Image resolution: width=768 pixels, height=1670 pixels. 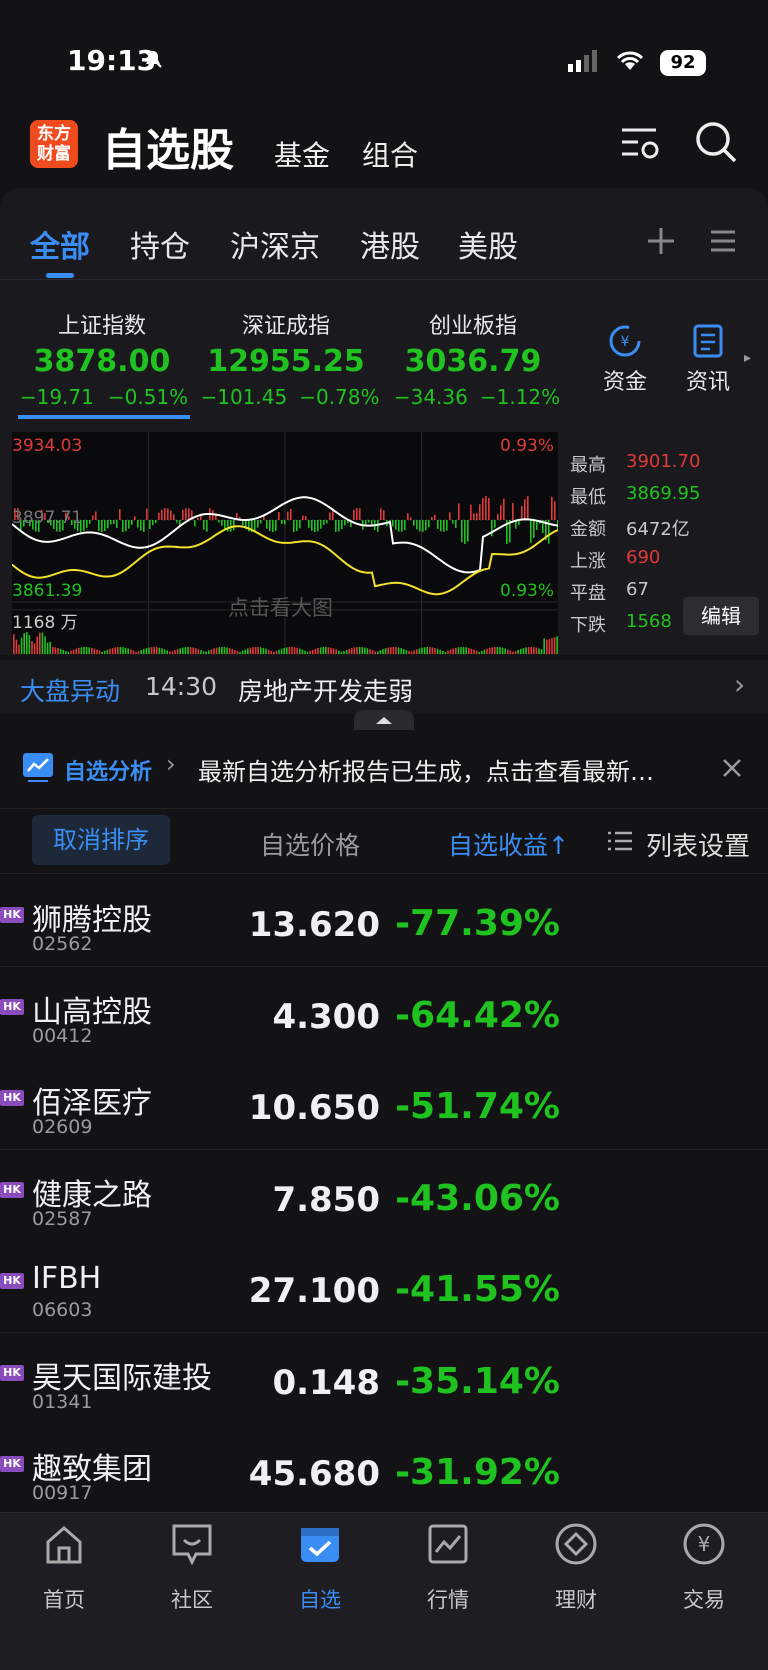 I want to click on index-card-sh: 上证指数 3878.00 −19.71 −0.51%, so click(x=108, y=358).